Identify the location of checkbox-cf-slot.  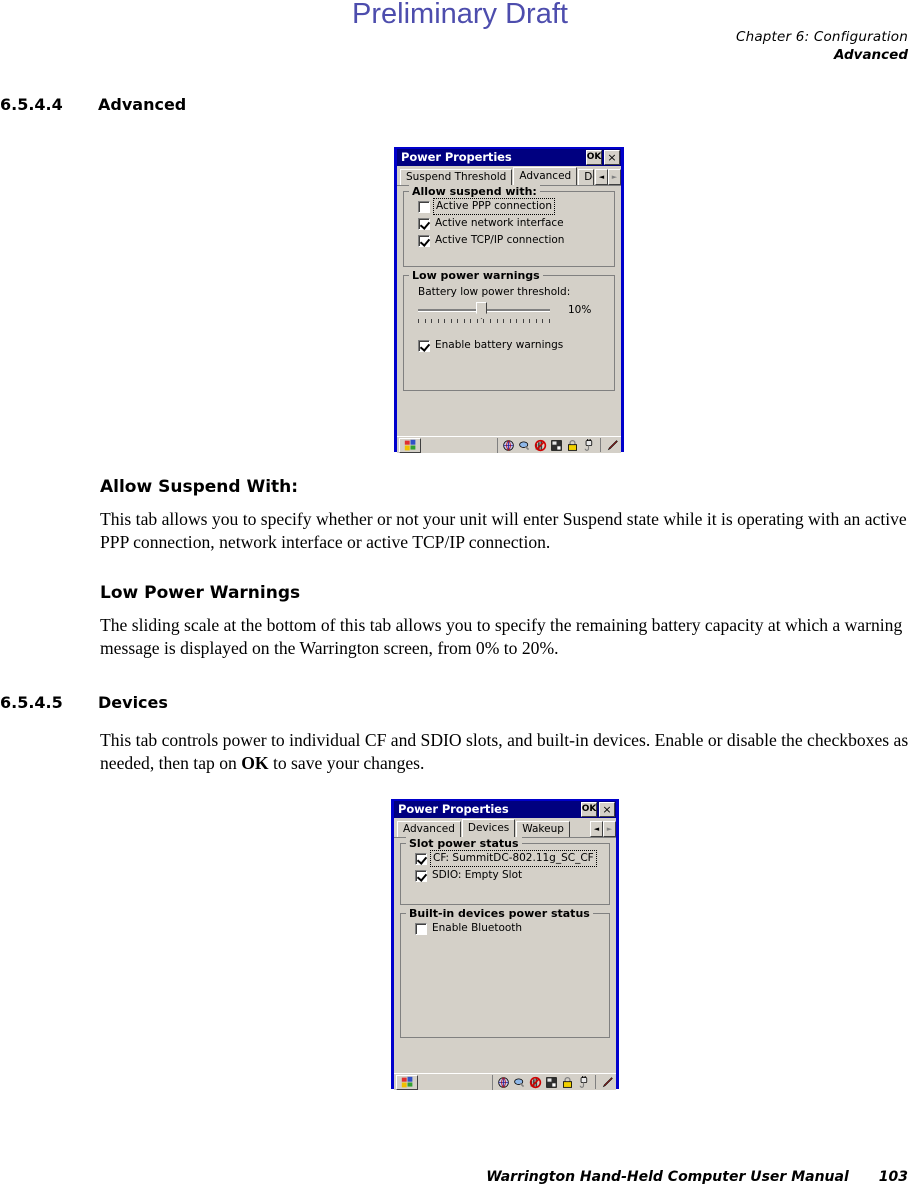
(421, 858).